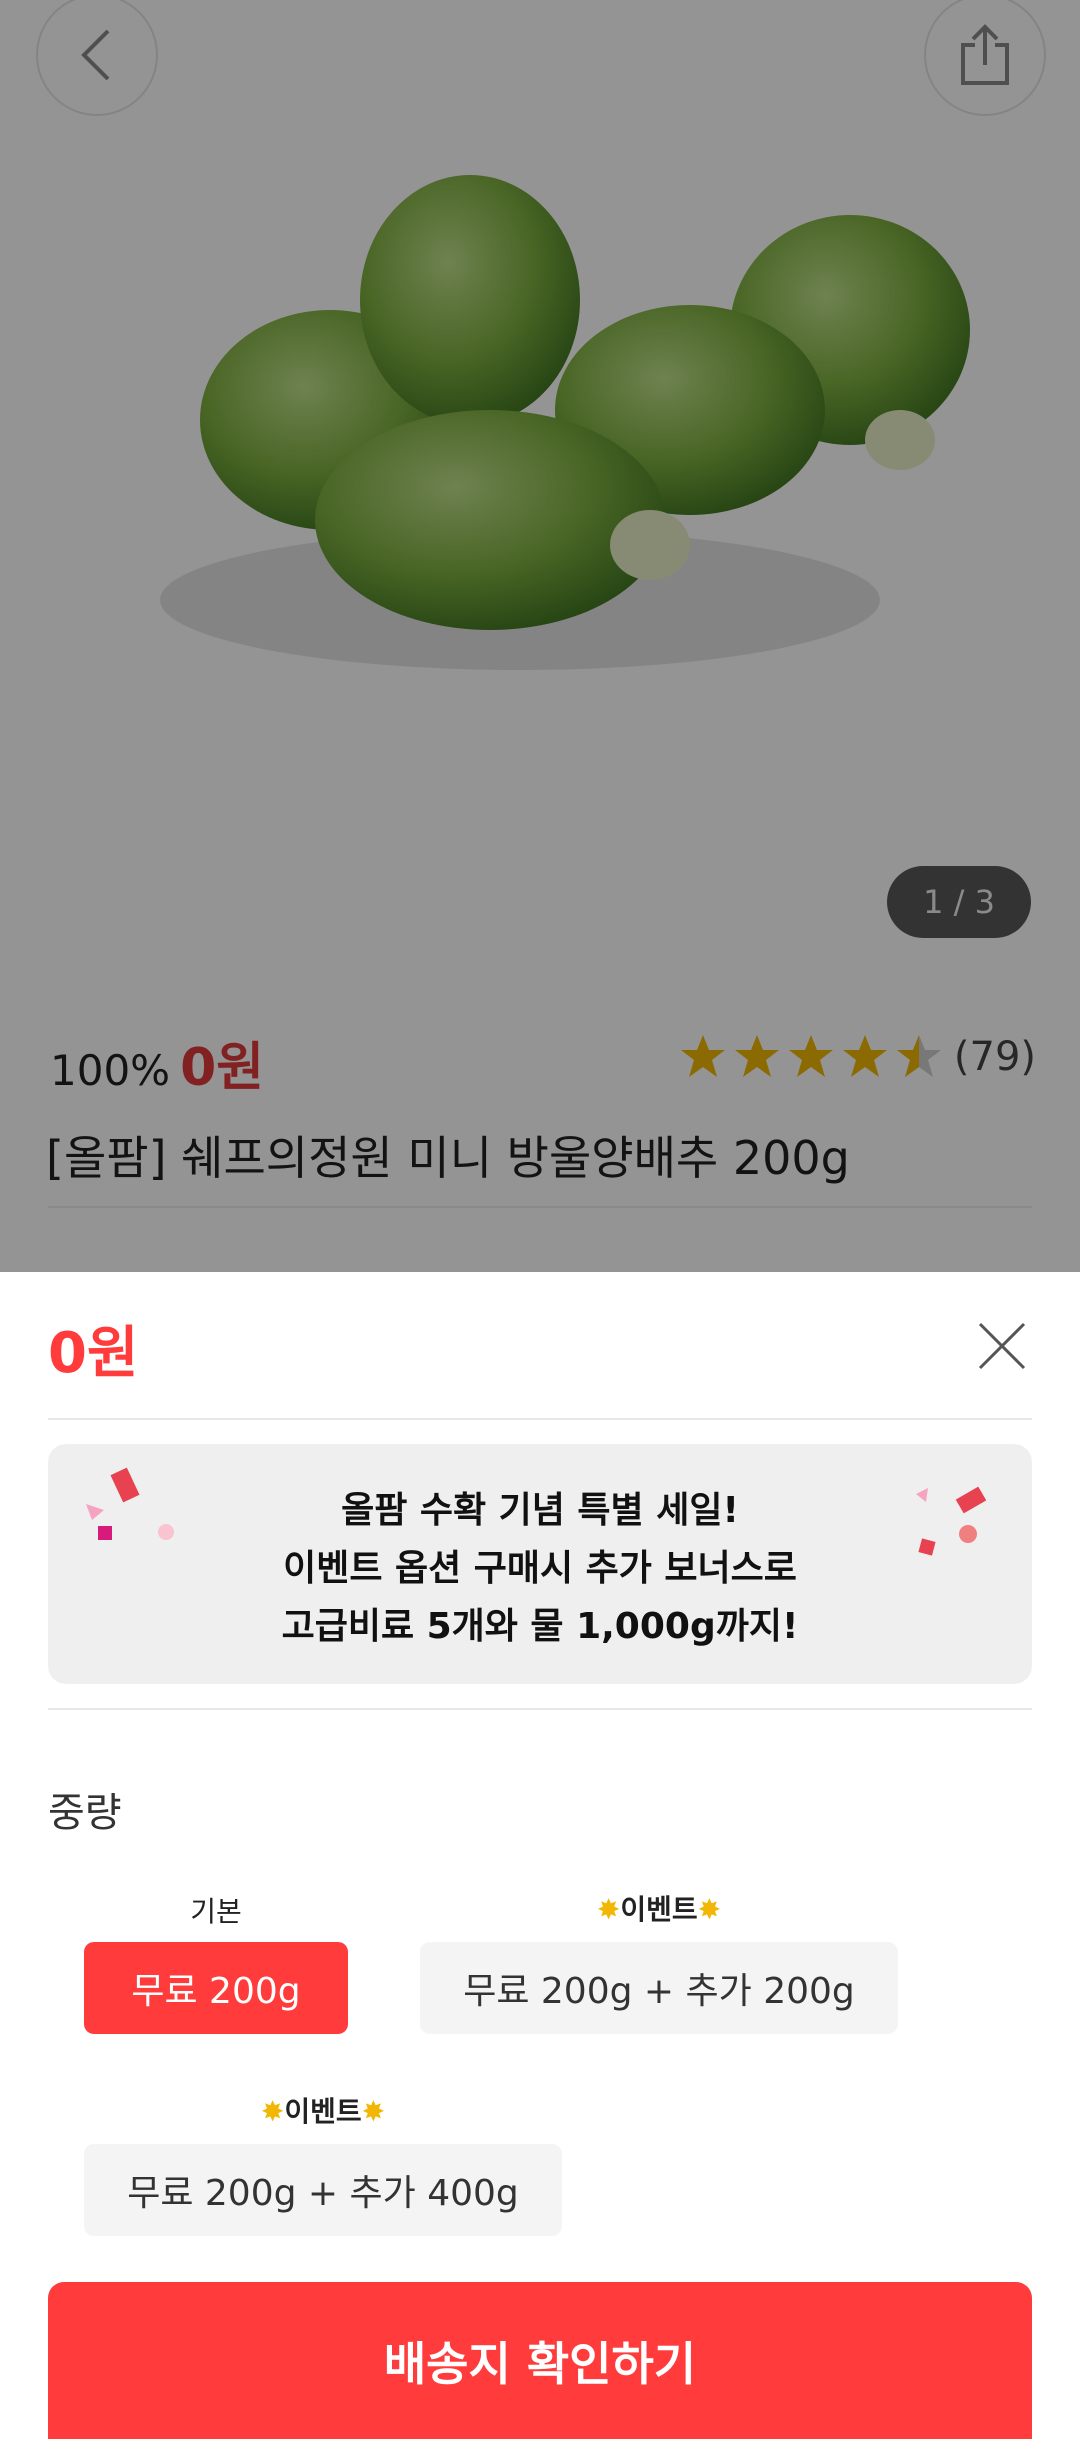 The image size is (1080, 2439). Describe the element at coordinates (659, 1991) in the screenshot. I see `option-label: 무료 200g + 추가 200g` at that location.